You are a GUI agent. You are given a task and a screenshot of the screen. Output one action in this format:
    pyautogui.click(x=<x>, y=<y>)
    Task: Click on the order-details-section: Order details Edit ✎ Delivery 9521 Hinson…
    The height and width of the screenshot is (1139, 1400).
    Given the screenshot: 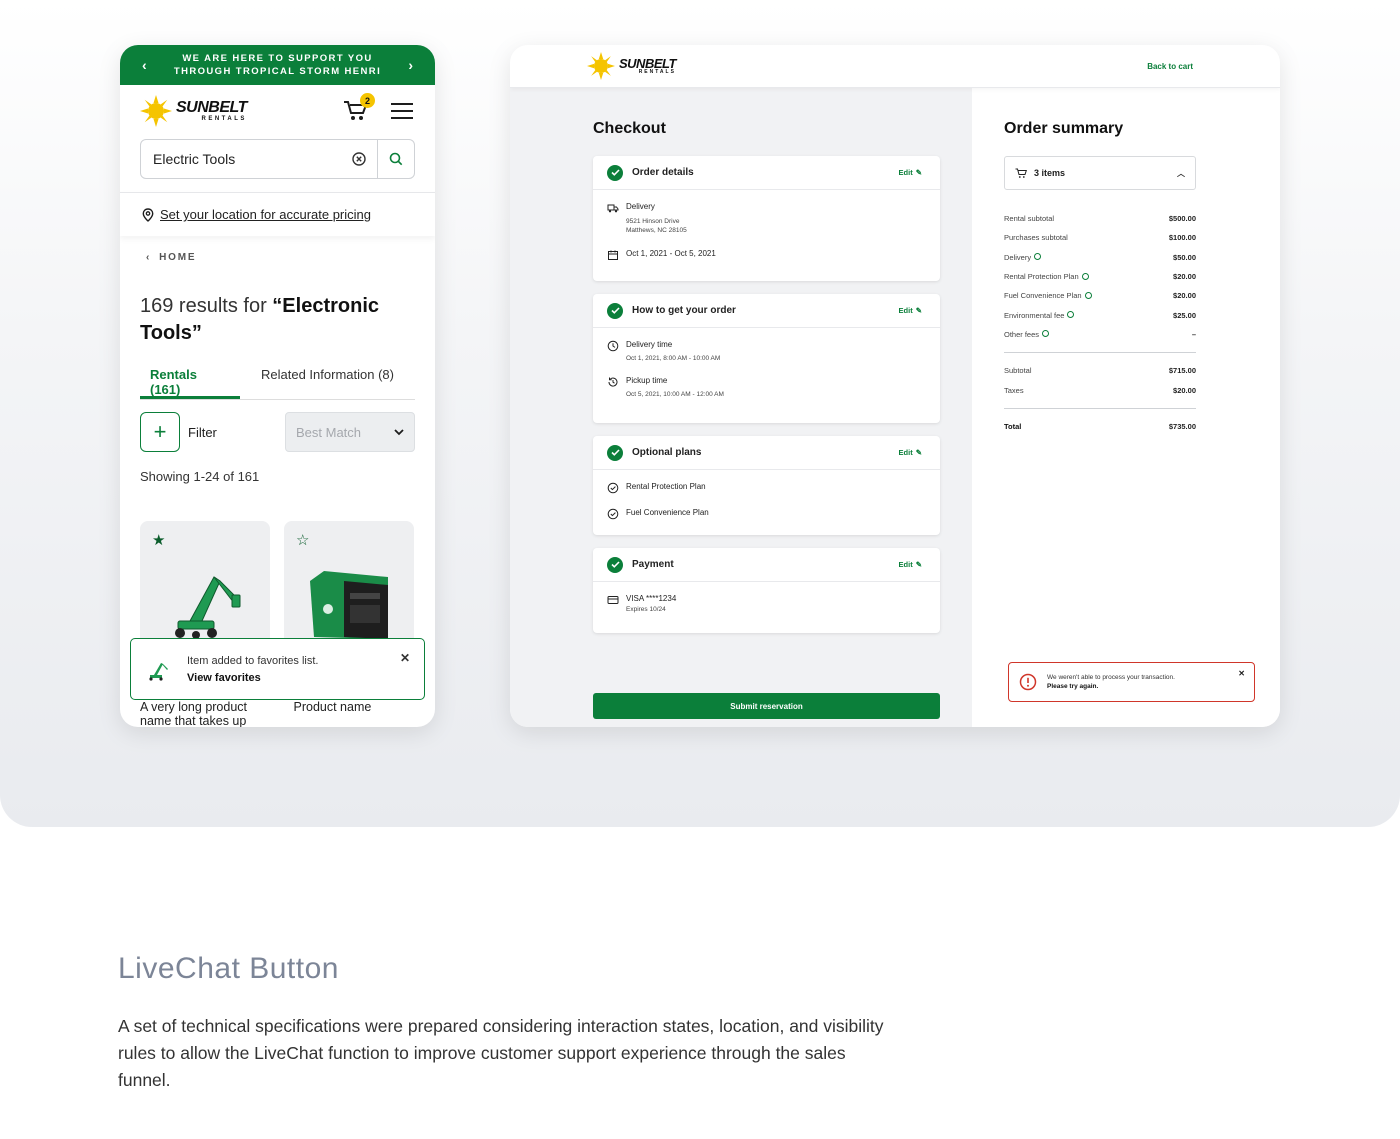 What is the action you would take?
    pyautogui.click(x=766, y=218)
    